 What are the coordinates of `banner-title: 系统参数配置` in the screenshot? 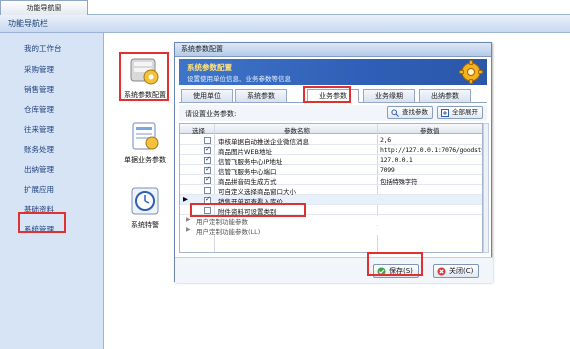 It's located at (209, 67).